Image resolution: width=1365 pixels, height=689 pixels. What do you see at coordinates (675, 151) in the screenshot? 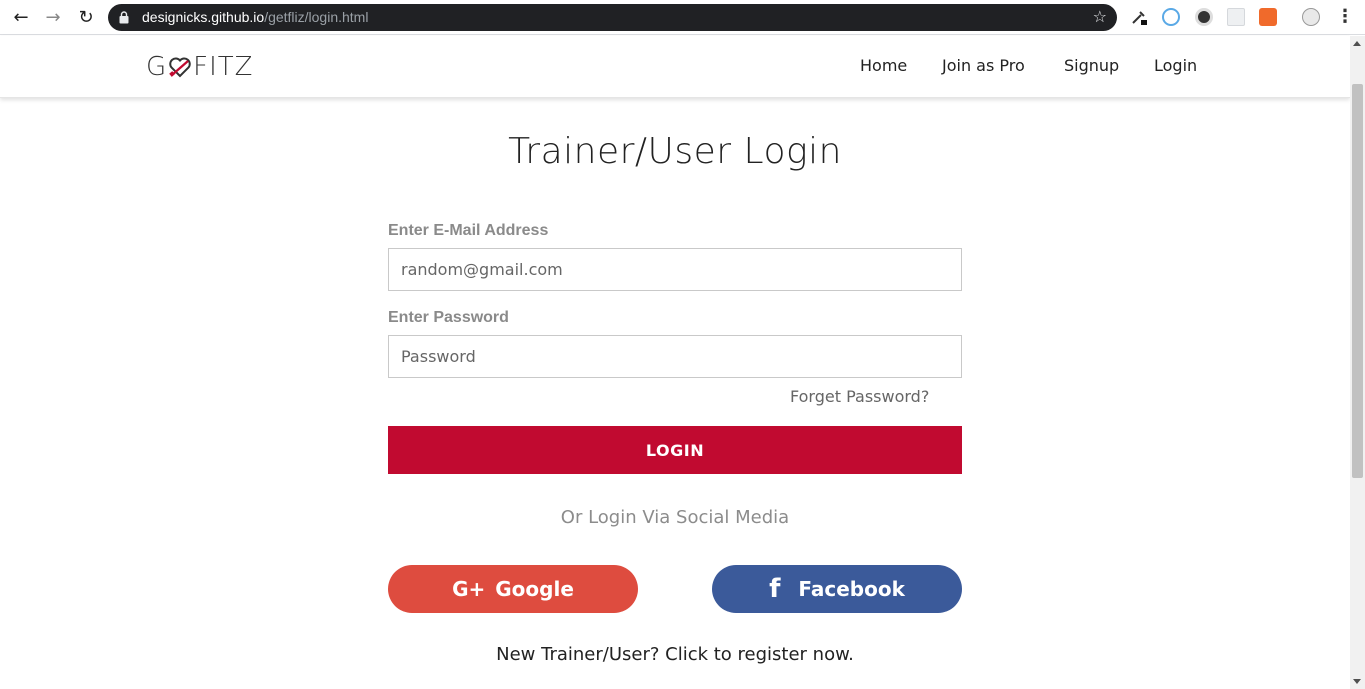
I see `page-title: Trainer/User Login` at bounding box center [675, 151].